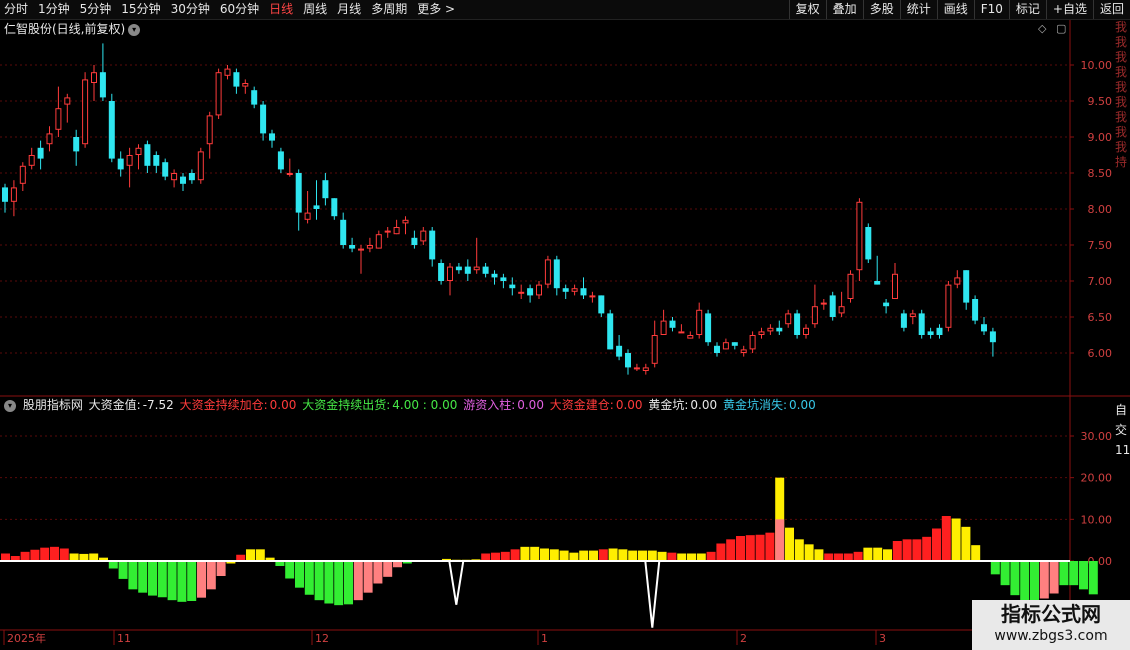 The height and width of the screenshot is (650, 1130). What do you see at coordinates (1100, 353) in the screenshot?
I see `price-tick-label: 6.00` at bounding box center [1100, 353].